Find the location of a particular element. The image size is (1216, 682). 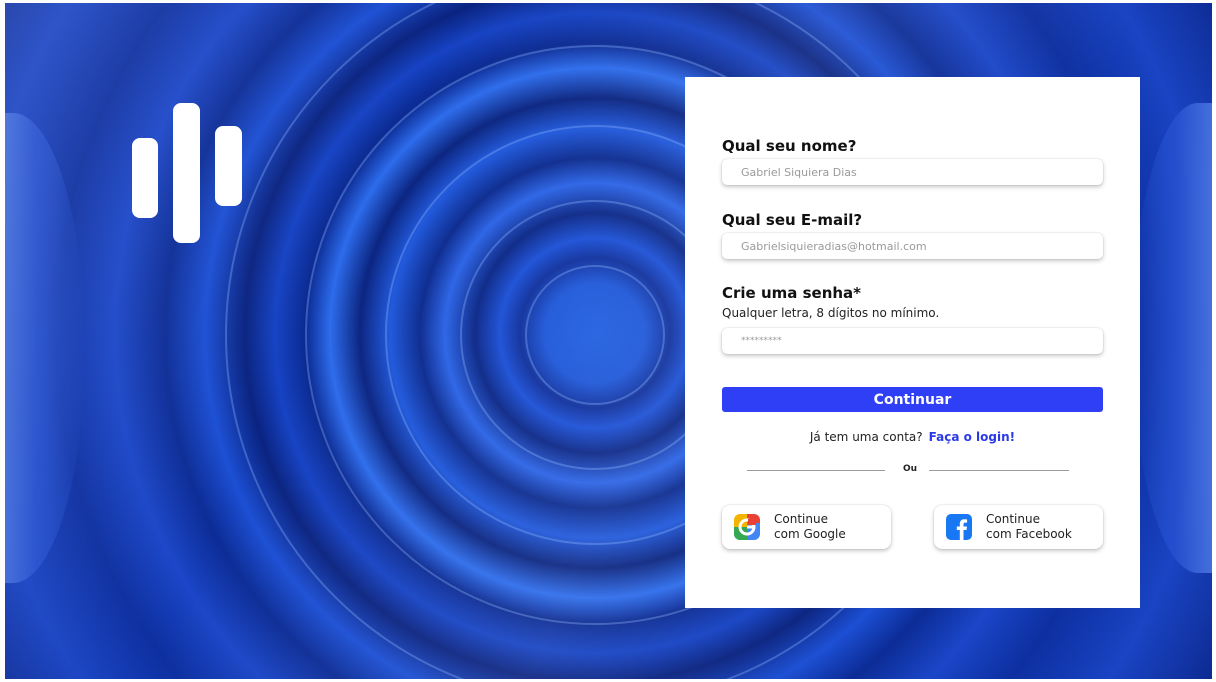

password-label: Crie uma senha* is located at coordinates (792, 293).